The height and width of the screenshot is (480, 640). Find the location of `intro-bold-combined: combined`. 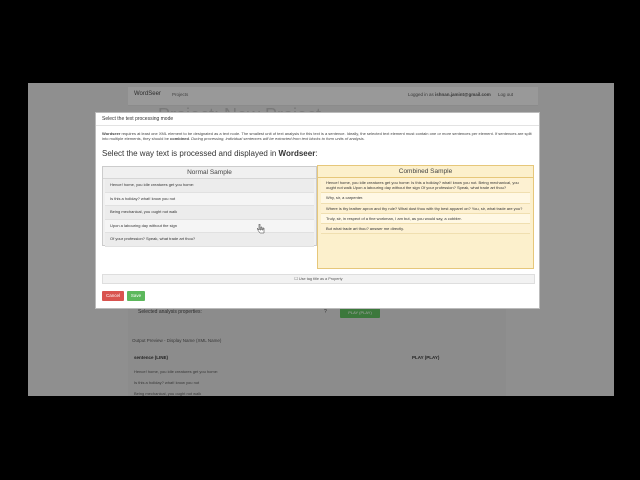

intro-bold-combined: combined is located at coordinates (179, 138).